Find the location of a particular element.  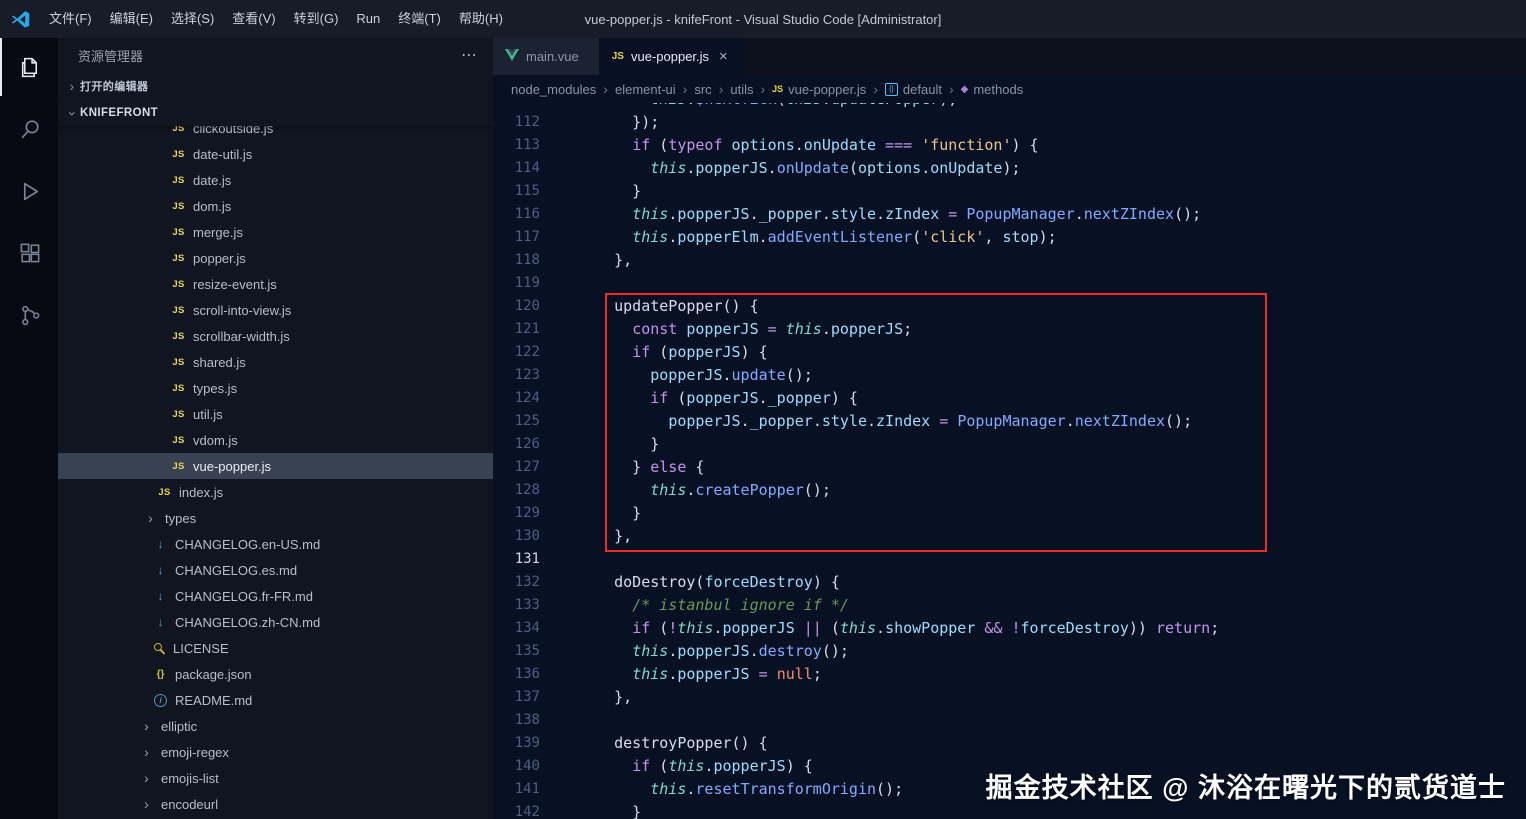

tree-item-clickoutside-js: JS clickoutside.js is located at coordinates (275, 133).